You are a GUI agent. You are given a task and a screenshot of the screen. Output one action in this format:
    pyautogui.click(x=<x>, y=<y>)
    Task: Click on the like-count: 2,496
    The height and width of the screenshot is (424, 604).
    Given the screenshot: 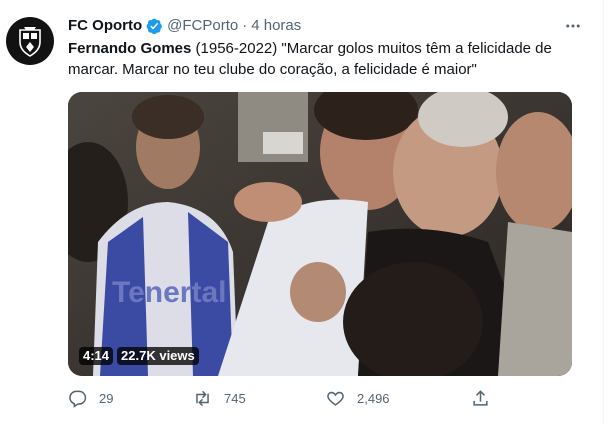 What is the action you would take?
    pyautogui.click(x=373, y=398)
    